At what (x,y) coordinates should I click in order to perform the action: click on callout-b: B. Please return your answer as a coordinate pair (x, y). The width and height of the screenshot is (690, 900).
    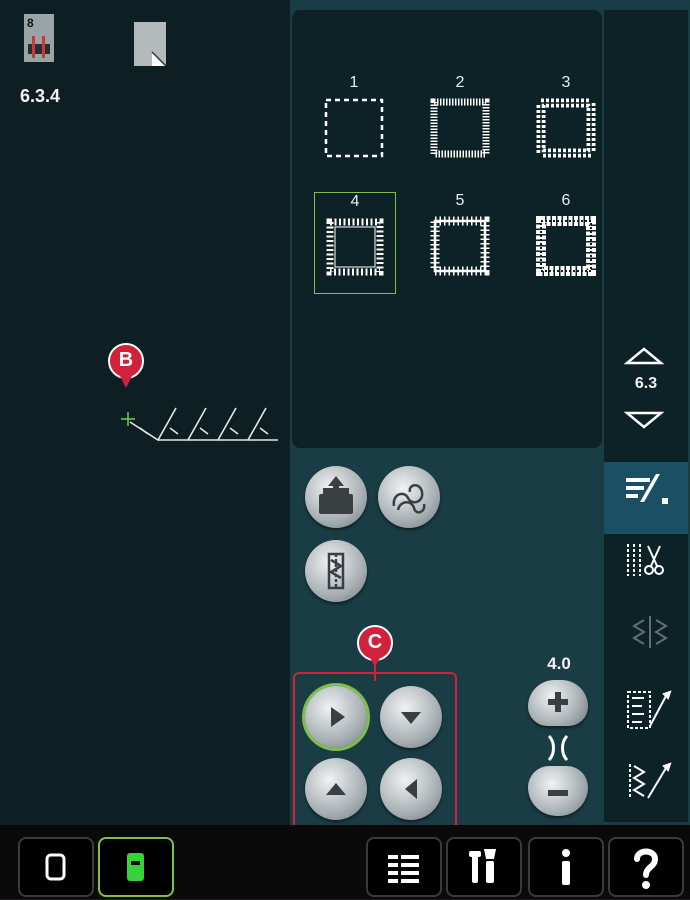
    Looking at the image, I should click on (126, 366).